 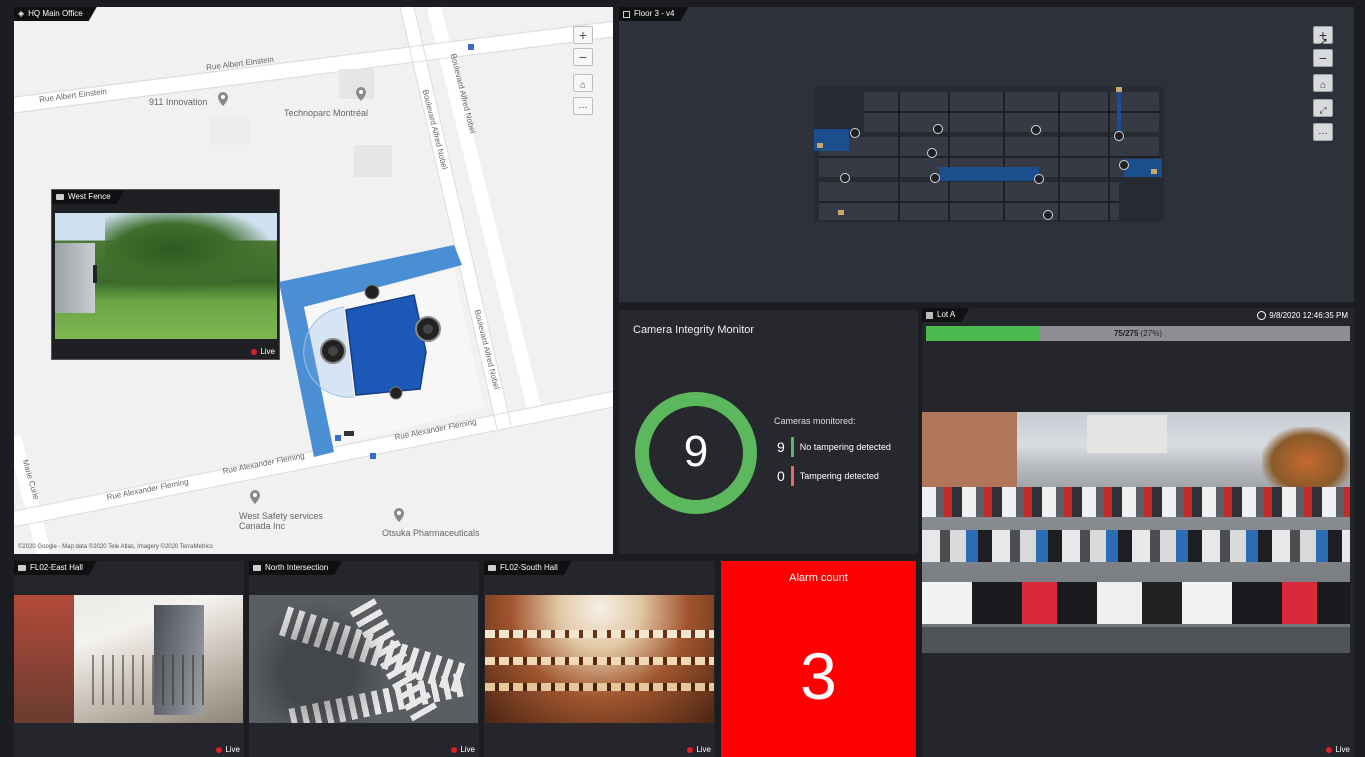 I want to click on camera-title: FL02-South Hall, so click(x=529, y=567).